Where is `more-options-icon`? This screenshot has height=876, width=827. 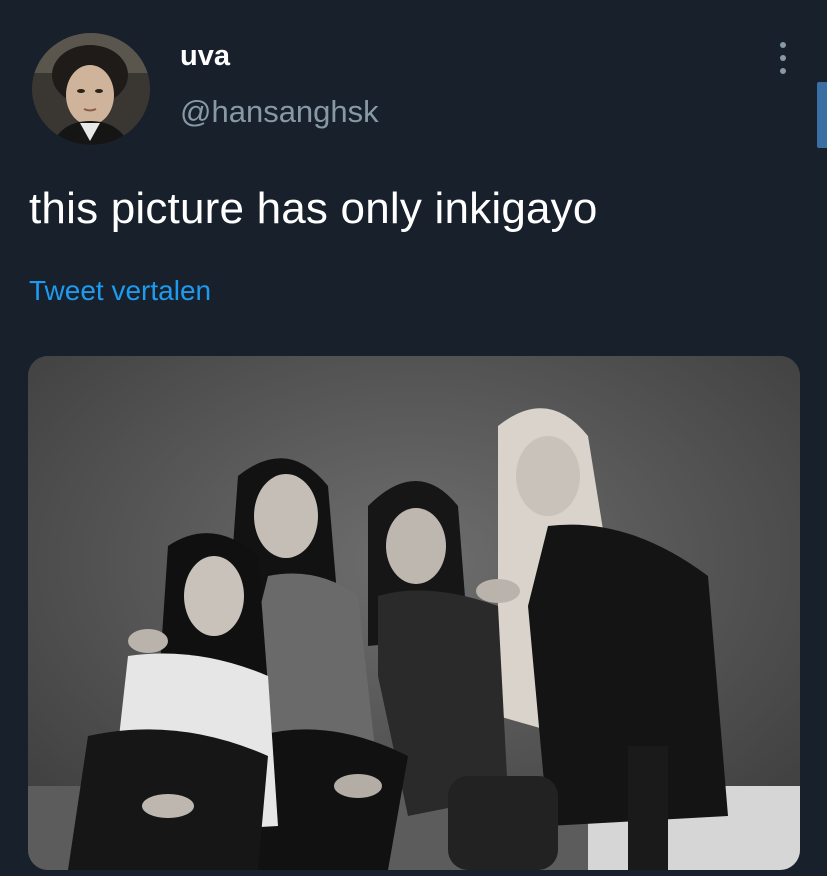
more-options-icon is located at coordinates (783, 58).